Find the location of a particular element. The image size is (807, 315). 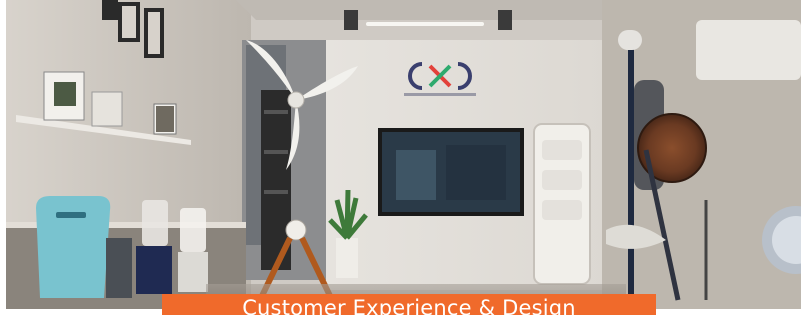

caption-title: Customer Experience & Design is located at coordinates (409, 305).